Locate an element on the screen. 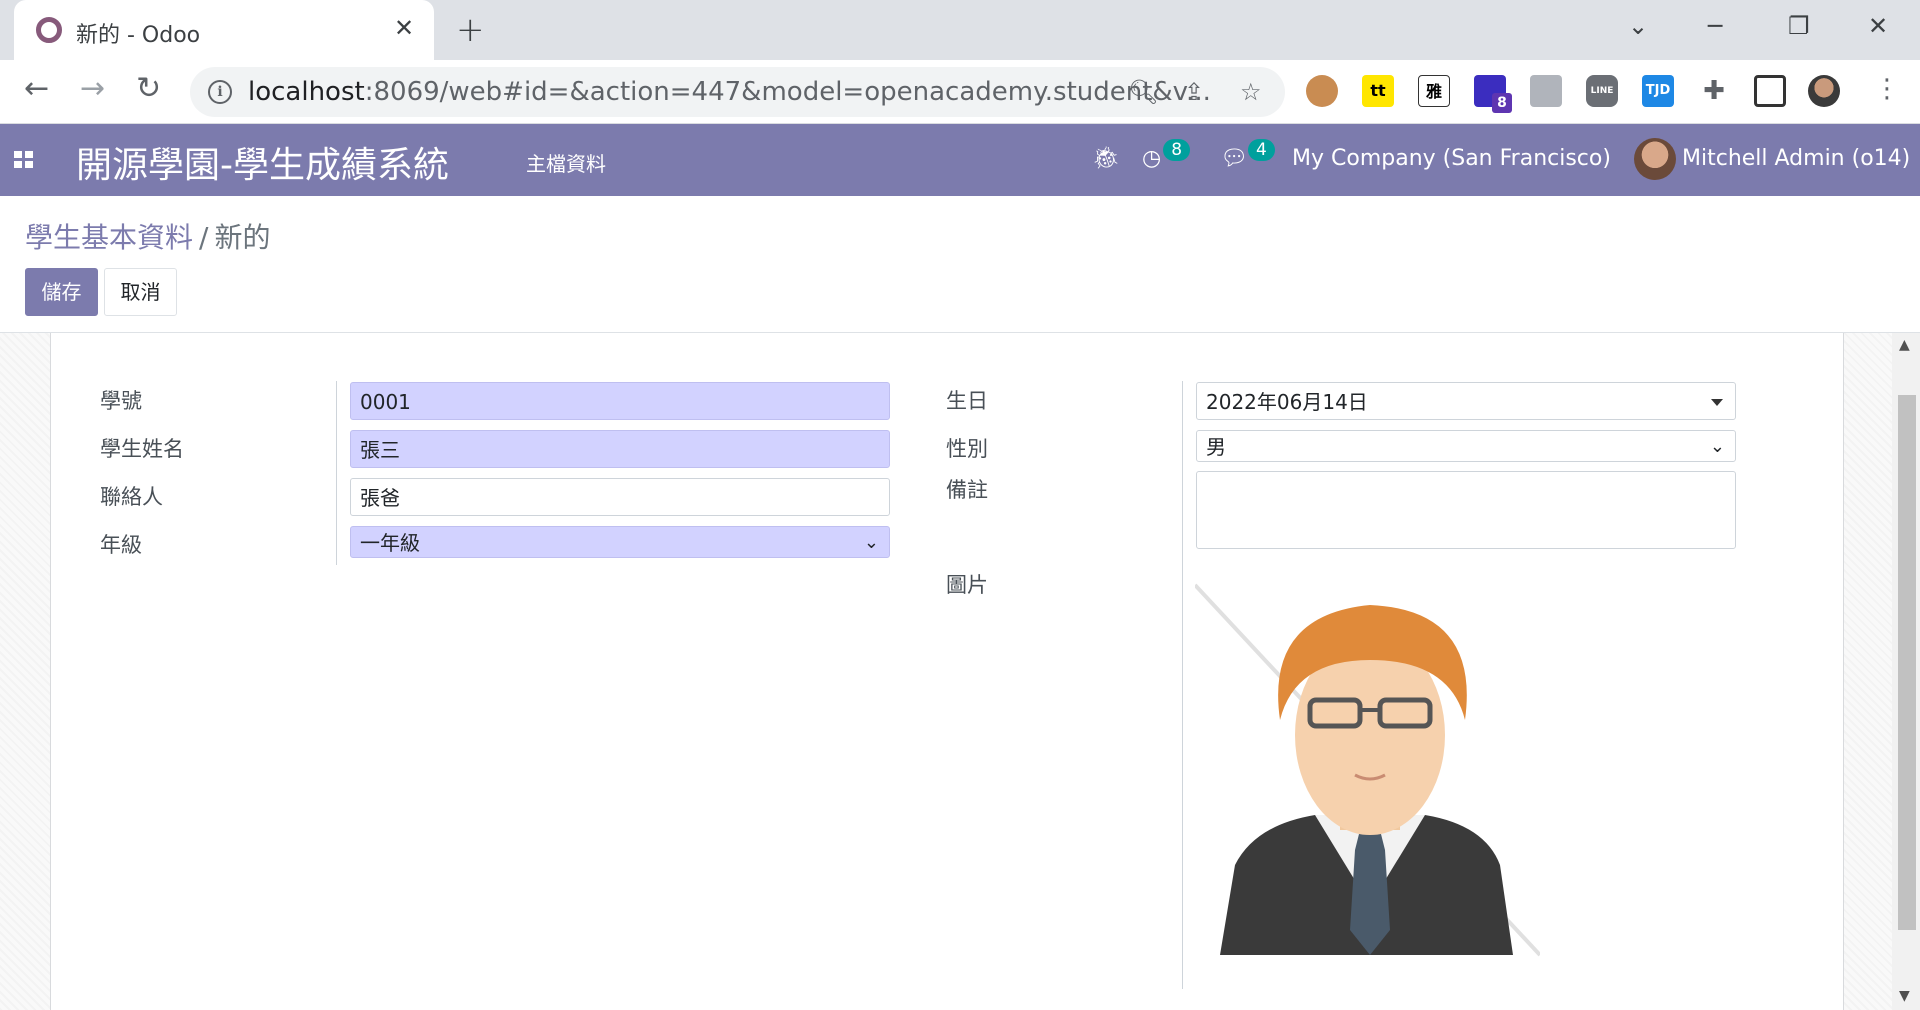  messages-badge: 4 is located at coordinates (1261, 150).